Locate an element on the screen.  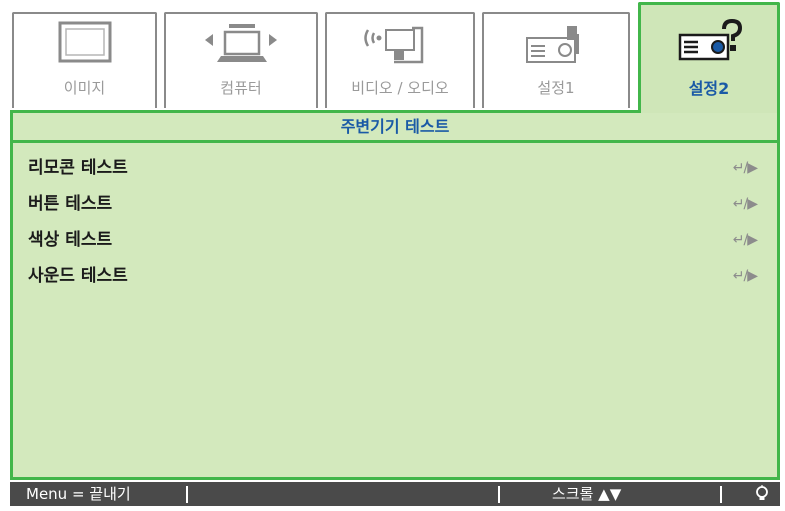
tab-setup2: 설정2 is located at coordinates (709, 57).